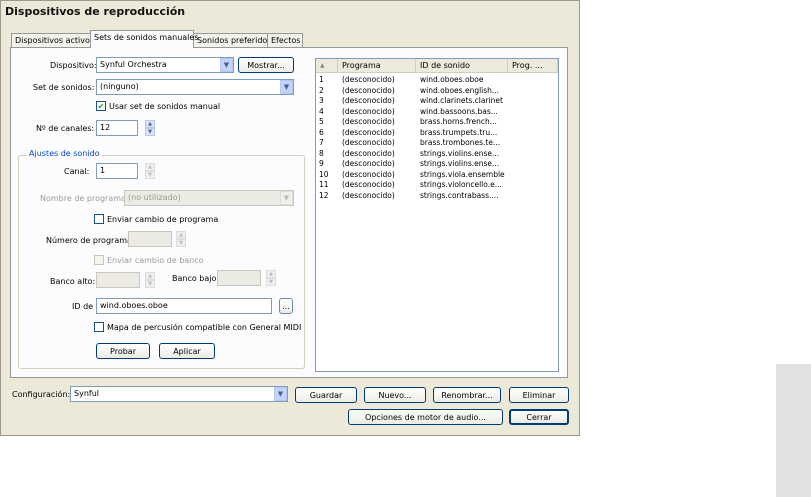 This screenshot has height=497, width=811. Describe the element at coordinates (196, 278) in the screenshot. I see `bank-low-label: Banco bajo:` at that location.